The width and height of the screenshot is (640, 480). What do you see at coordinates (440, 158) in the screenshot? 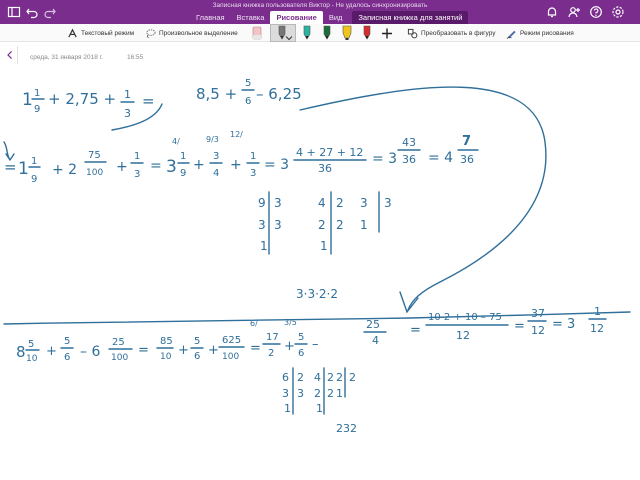
I see `ink-text: = 4` at bounding box center [440, 158].